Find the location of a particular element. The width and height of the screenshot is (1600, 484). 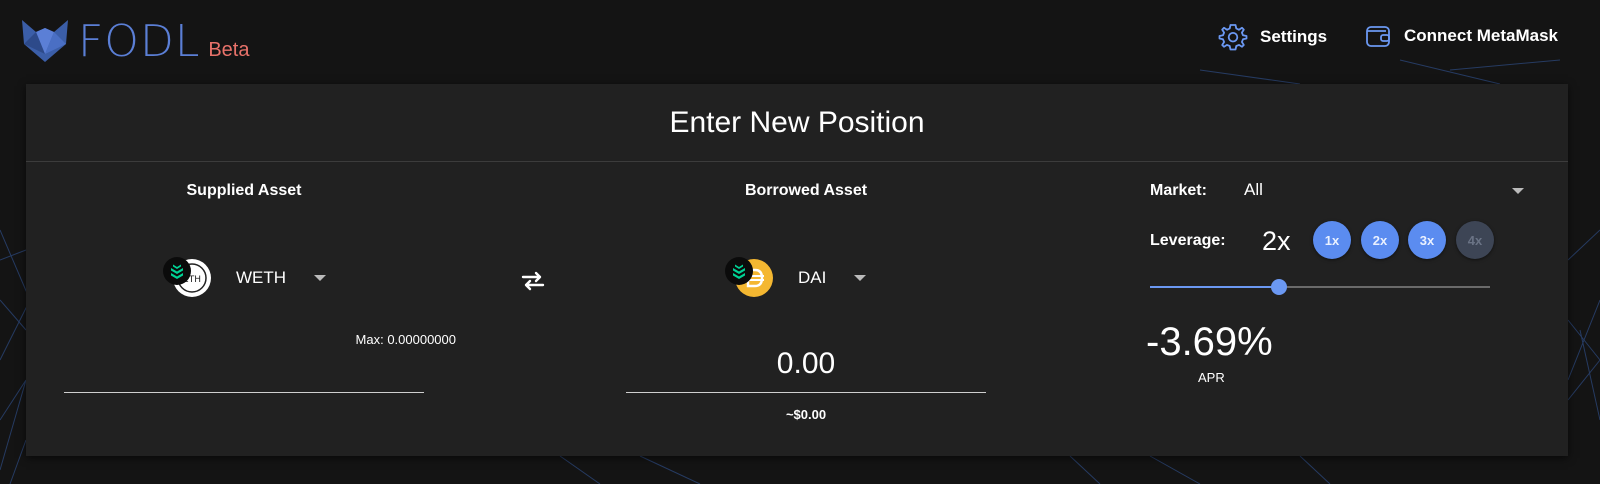

supplied-amount-input is located at coordinates (244, 368).